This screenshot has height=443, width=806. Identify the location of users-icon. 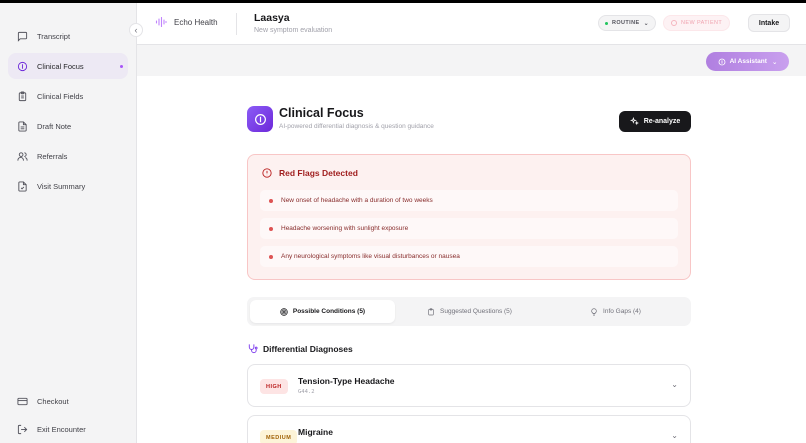
(22, 156).